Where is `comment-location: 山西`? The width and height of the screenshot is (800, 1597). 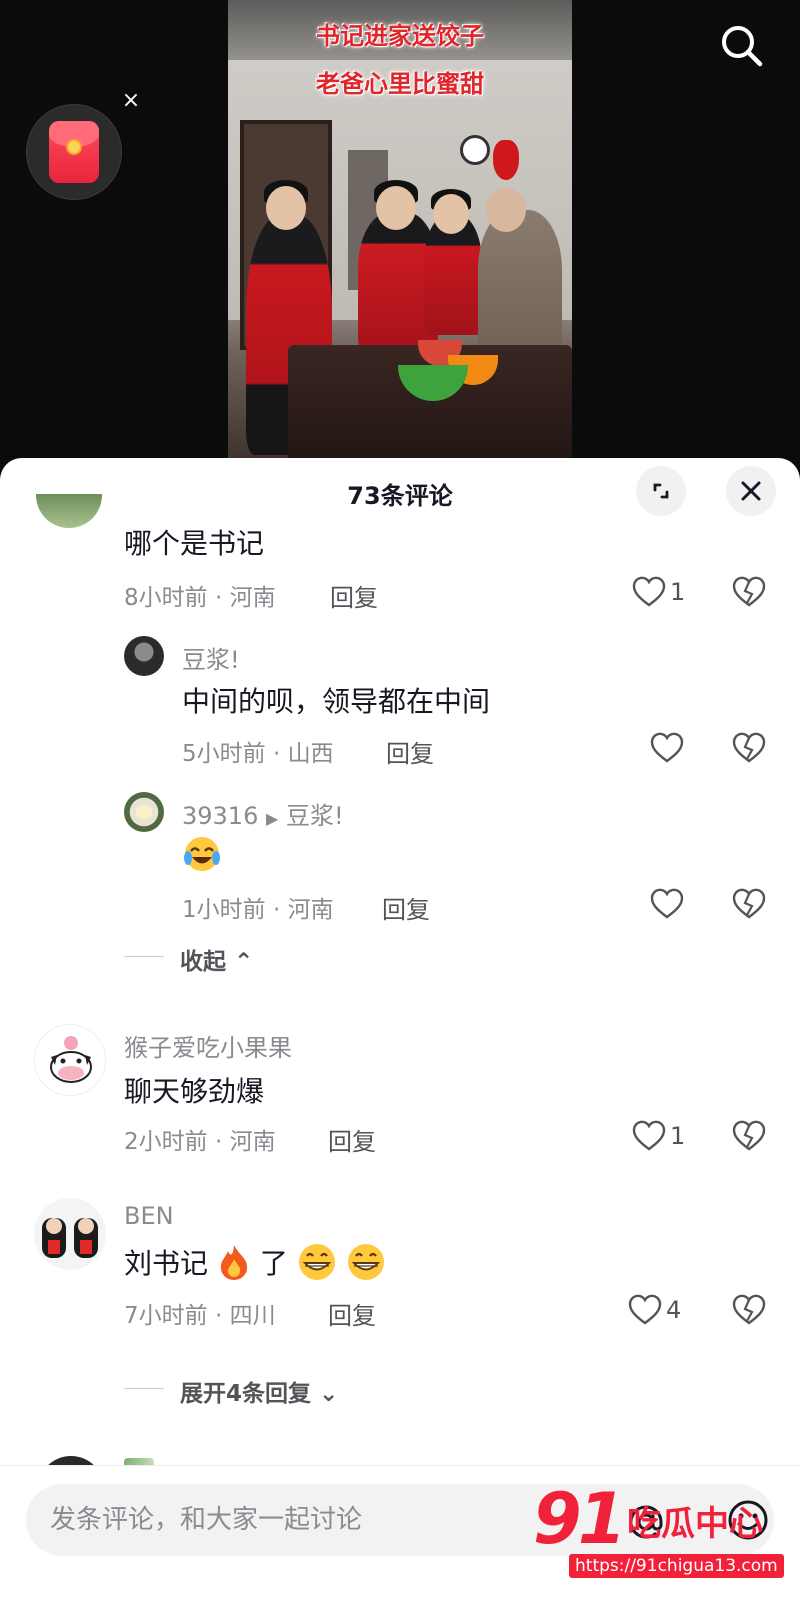
comment-location: 山西 is located at coordinates (310, 754).